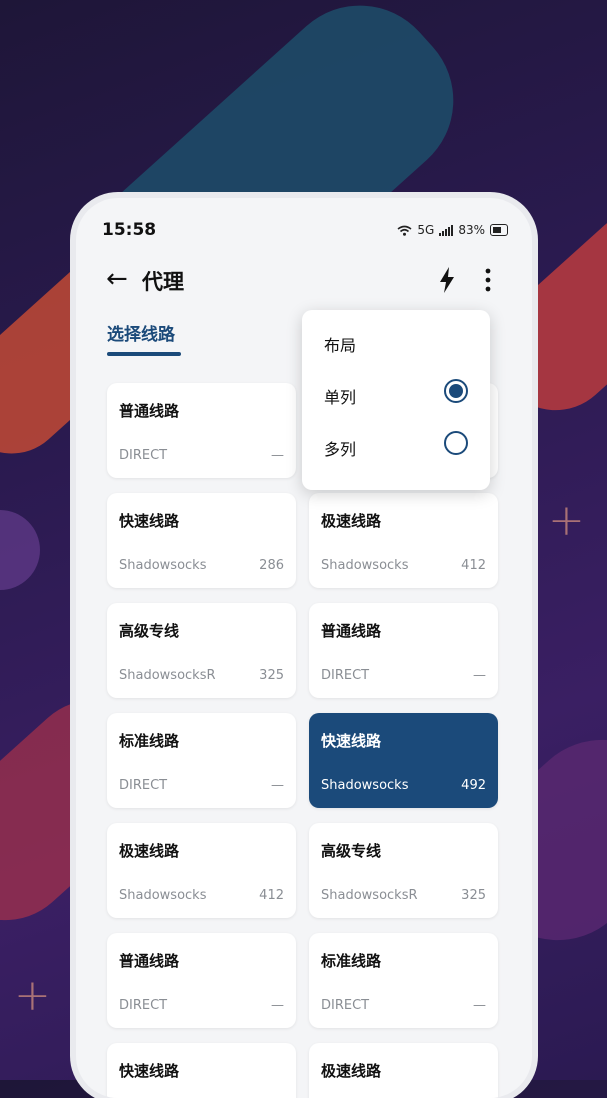 The height and width of the screenshot is (1098, 607). I want to click on background-shape, so click(20, 550).